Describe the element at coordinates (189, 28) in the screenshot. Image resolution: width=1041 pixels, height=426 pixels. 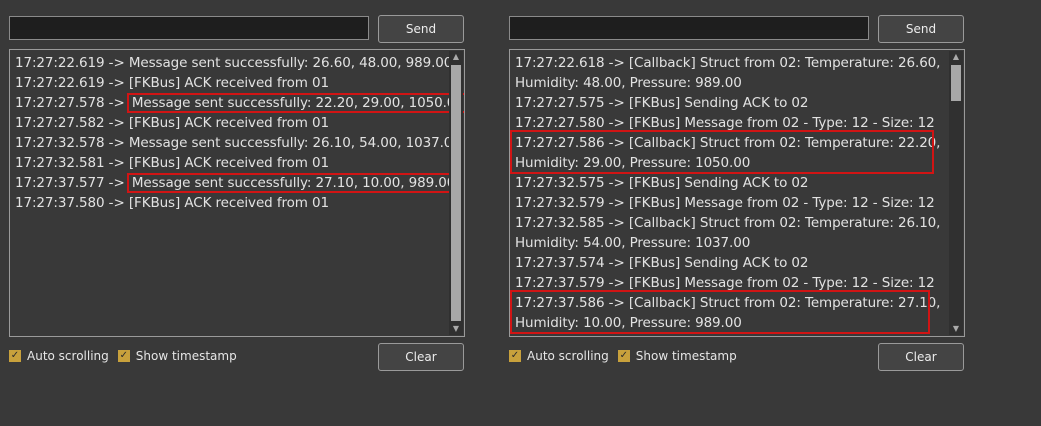
I see `left-message-input` at that location.